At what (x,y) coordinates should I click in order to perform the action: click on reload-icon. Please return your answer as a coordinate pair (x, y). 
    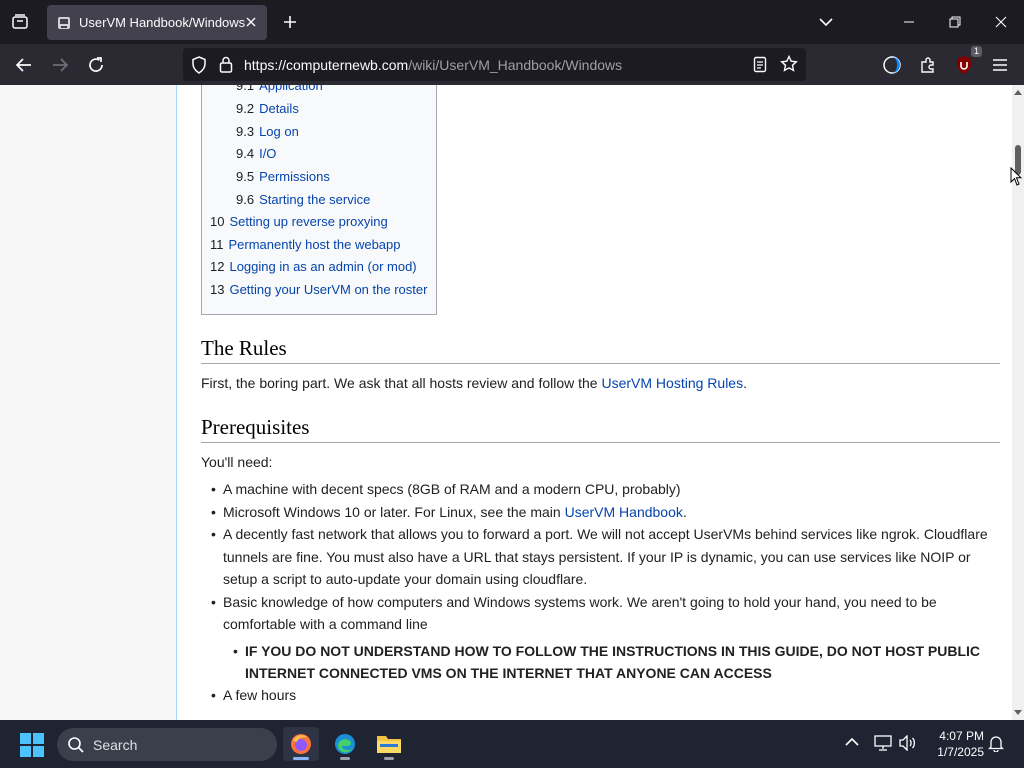
    Looking at the image, I should click on (96, 65).